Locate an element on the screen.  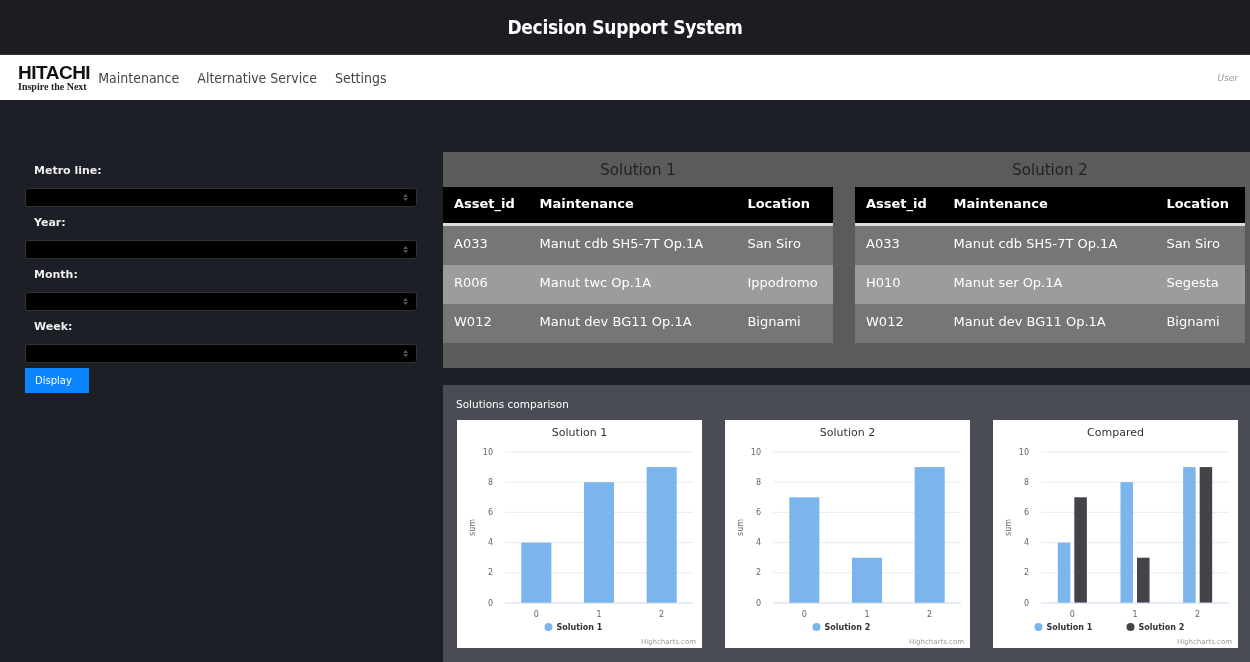
field-label: Month: is located at coordinates (56, 275).